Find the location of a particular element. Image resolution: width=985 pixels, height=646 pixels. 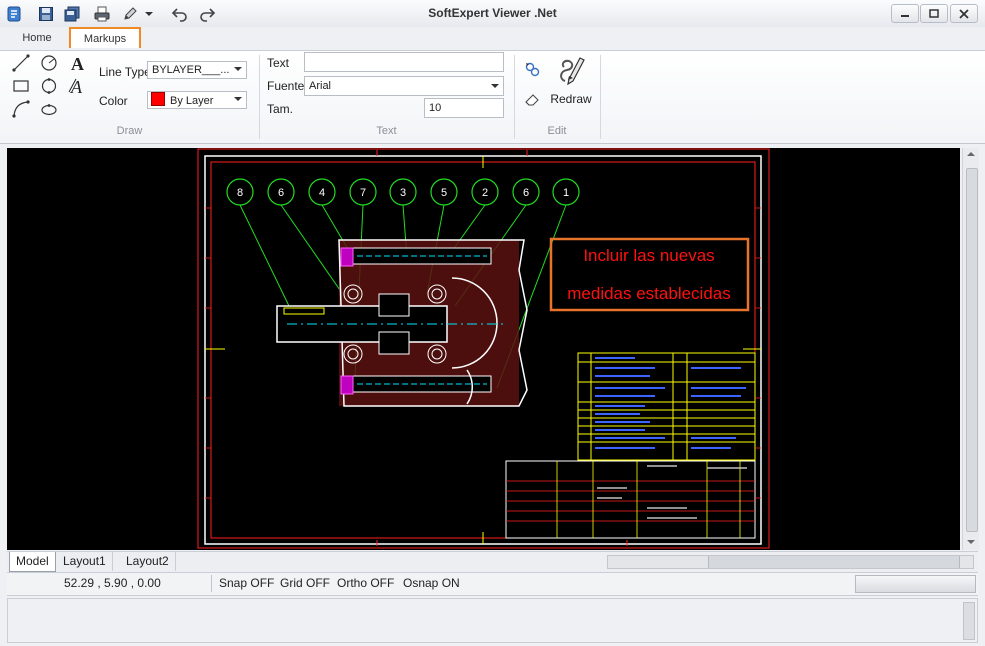

color-value: By Layer is located at coordinates (192, 101).